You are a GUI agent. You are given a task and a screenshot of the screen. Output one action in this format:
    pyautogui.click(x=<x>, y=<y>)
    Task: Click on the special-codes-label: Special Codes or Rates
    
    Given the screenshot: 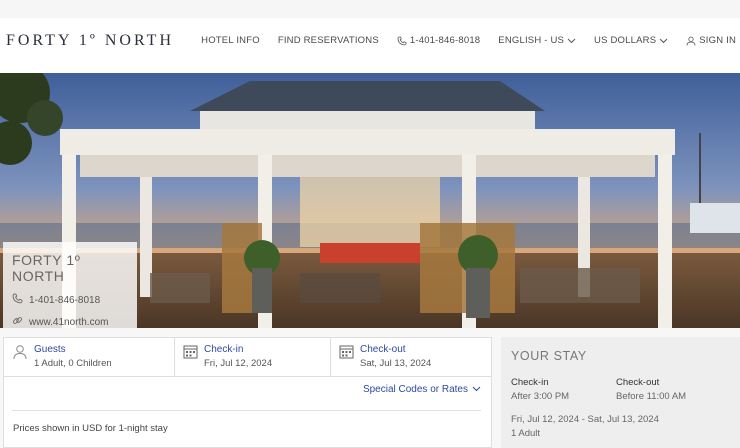 What is the action you would take?
    pyautogui.click(x=415, y=389)
    